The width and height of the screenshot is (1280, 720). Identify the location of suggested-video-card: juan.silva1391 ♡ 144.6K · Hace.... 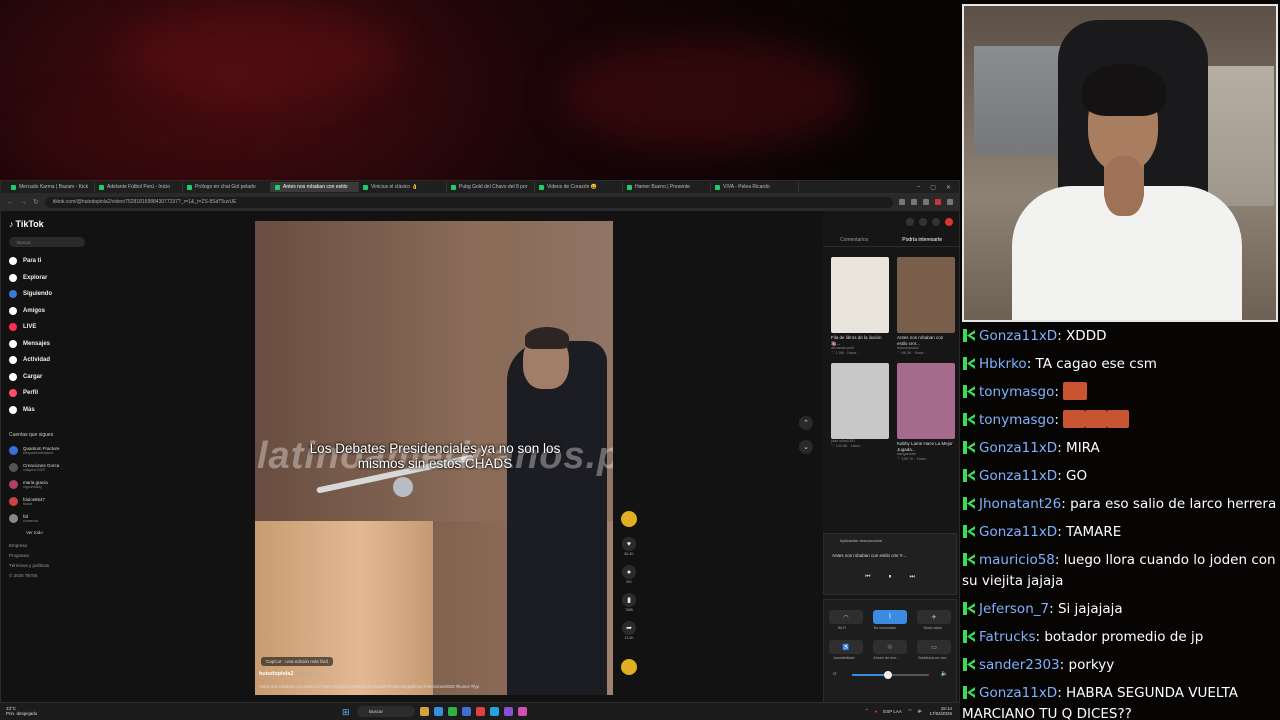
(860, 412).